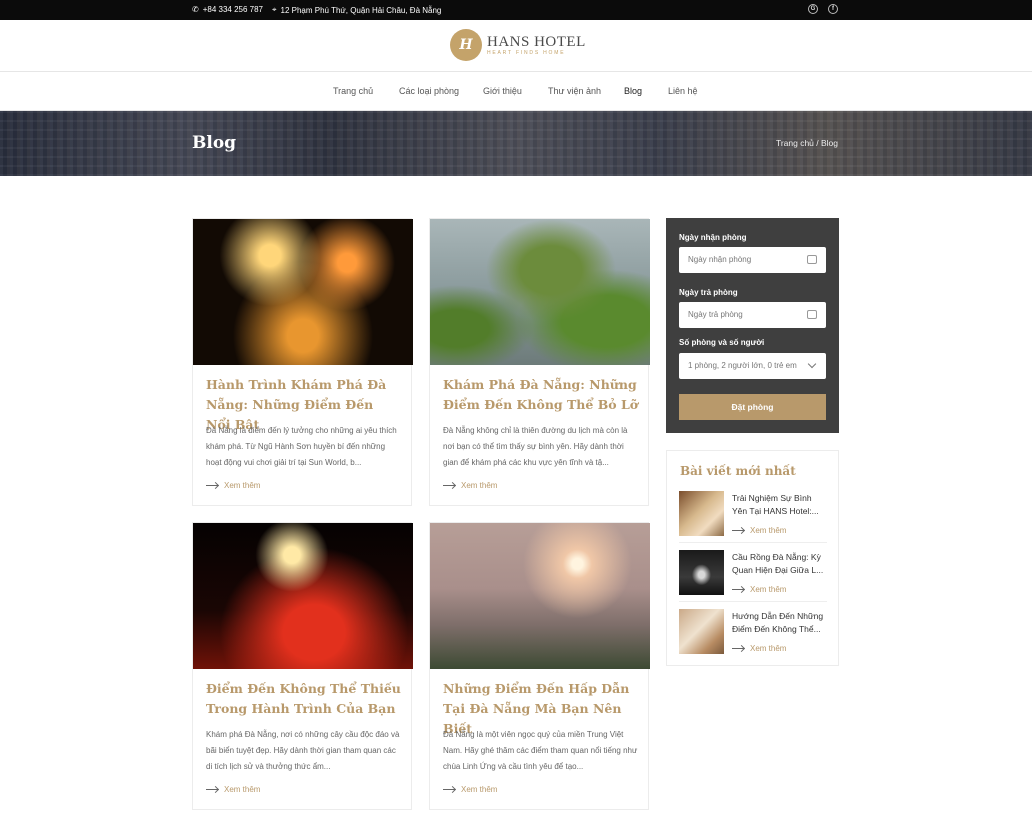  Describe the element at coordinates (429, 91) in the screenshot. I see `nav-item-rooms: Các loại phòng` at that location.